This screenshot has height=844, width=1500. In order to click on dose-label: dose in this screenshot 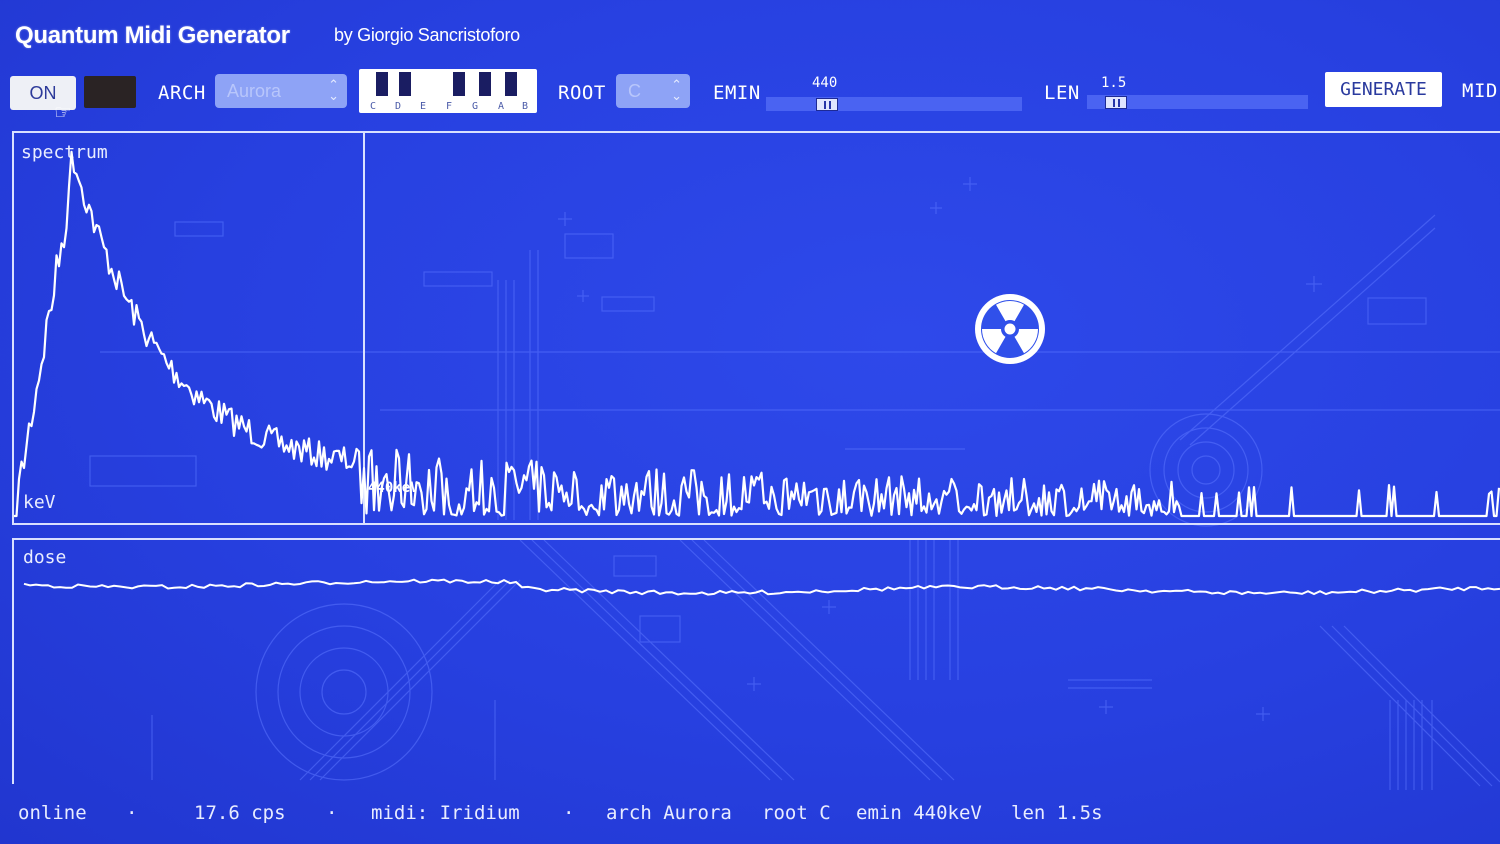, I will do `click(45, 557)`.